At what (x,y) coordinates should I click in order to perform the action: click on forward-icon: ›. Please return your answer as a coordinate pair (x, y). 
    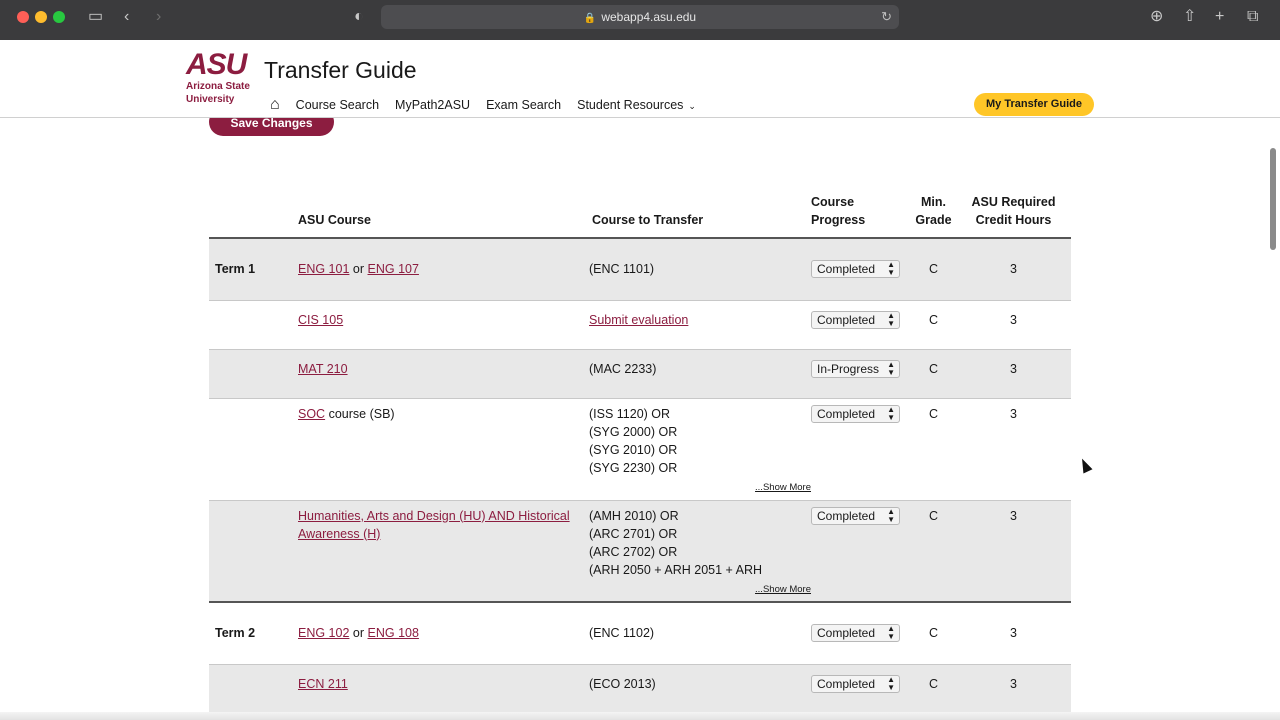
    Looking at the image, I should click on (158, 17).